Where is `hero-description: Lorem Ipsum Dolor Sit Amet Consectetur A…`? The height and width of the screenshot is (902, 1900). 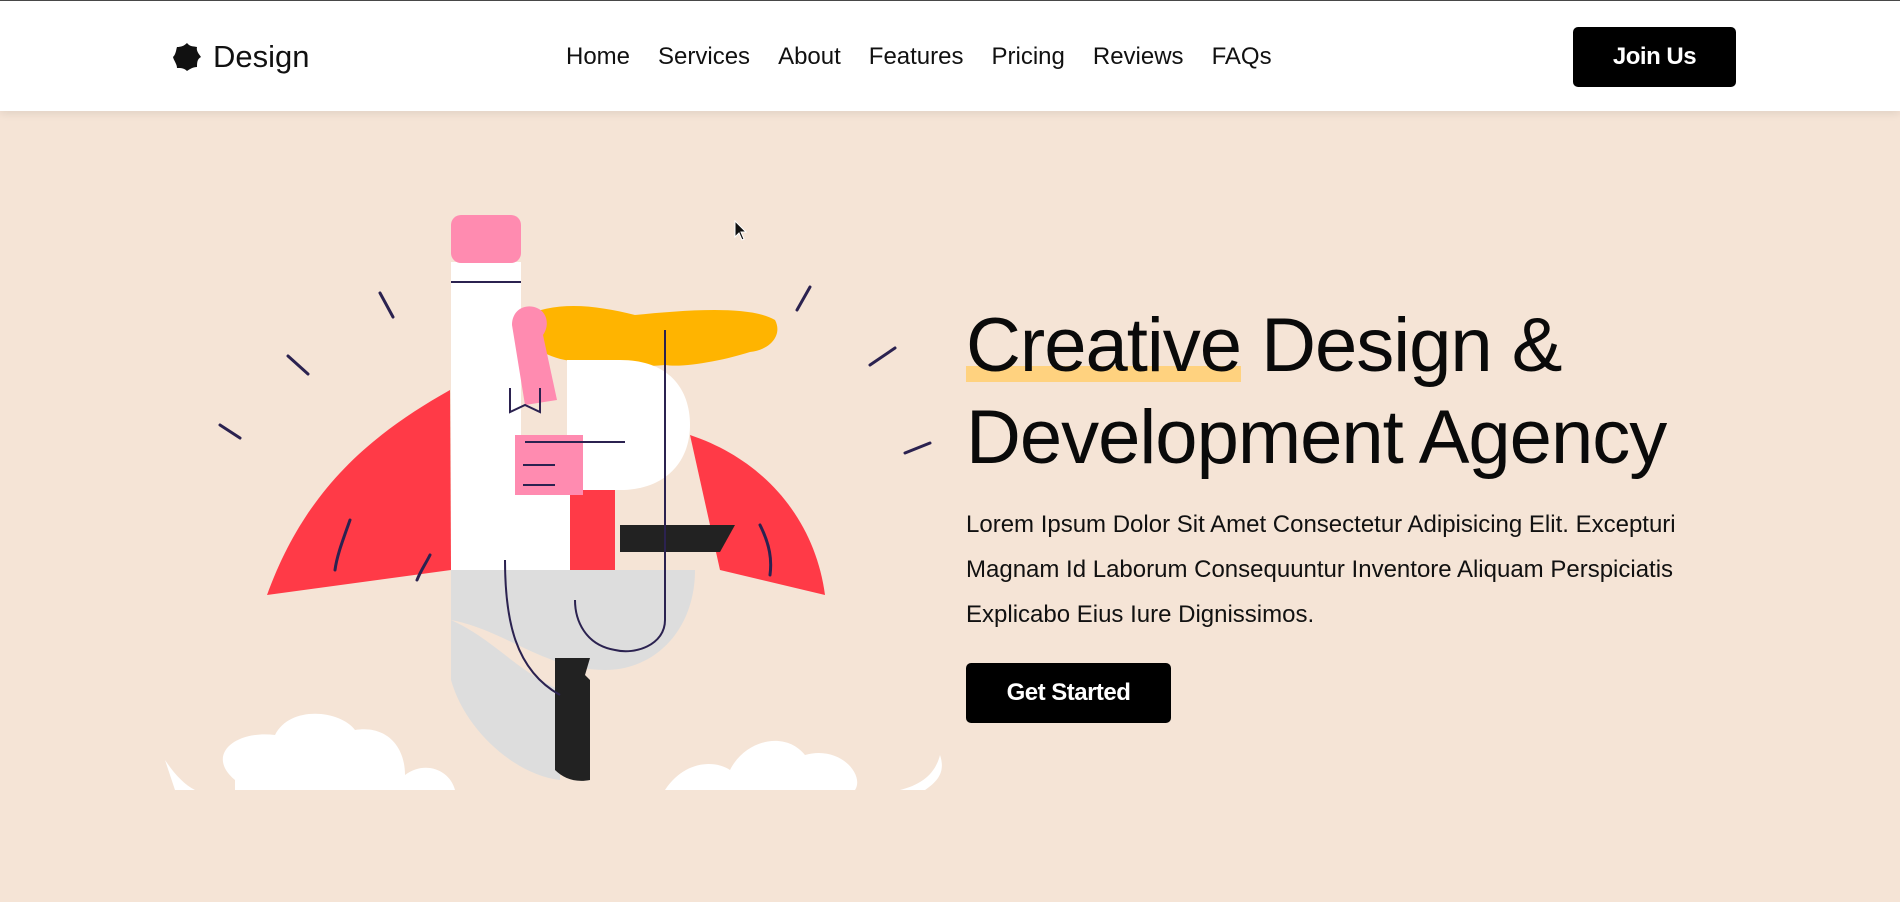 hero-description: Lorem Ipsum Dolor Sit Amet Consectetur A… is located at coordinates (1321, 569).